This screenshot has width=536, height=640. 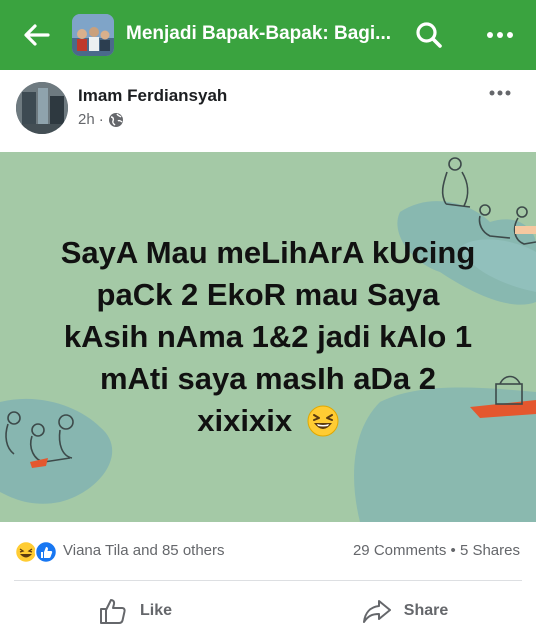 What do you see at coordinates (93, 35) in the screenshot?
I see `group-cover-thumbnail` at bounding box center [93, 35].